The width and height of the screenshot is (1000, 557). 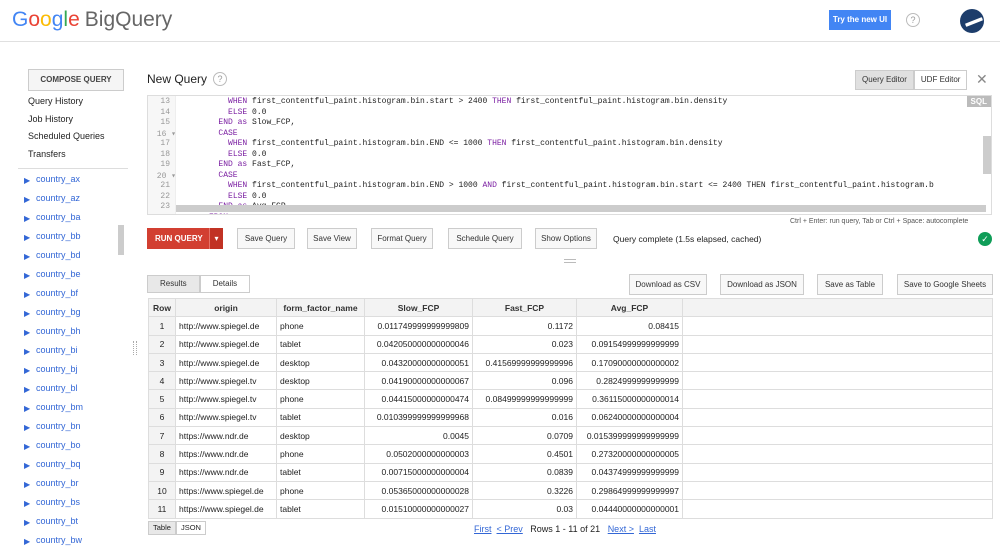 What do you see at coordinates (216, 238) in the screenshot?
I see `run-options-dropdown: ▾` at bounding box center [216, 238].